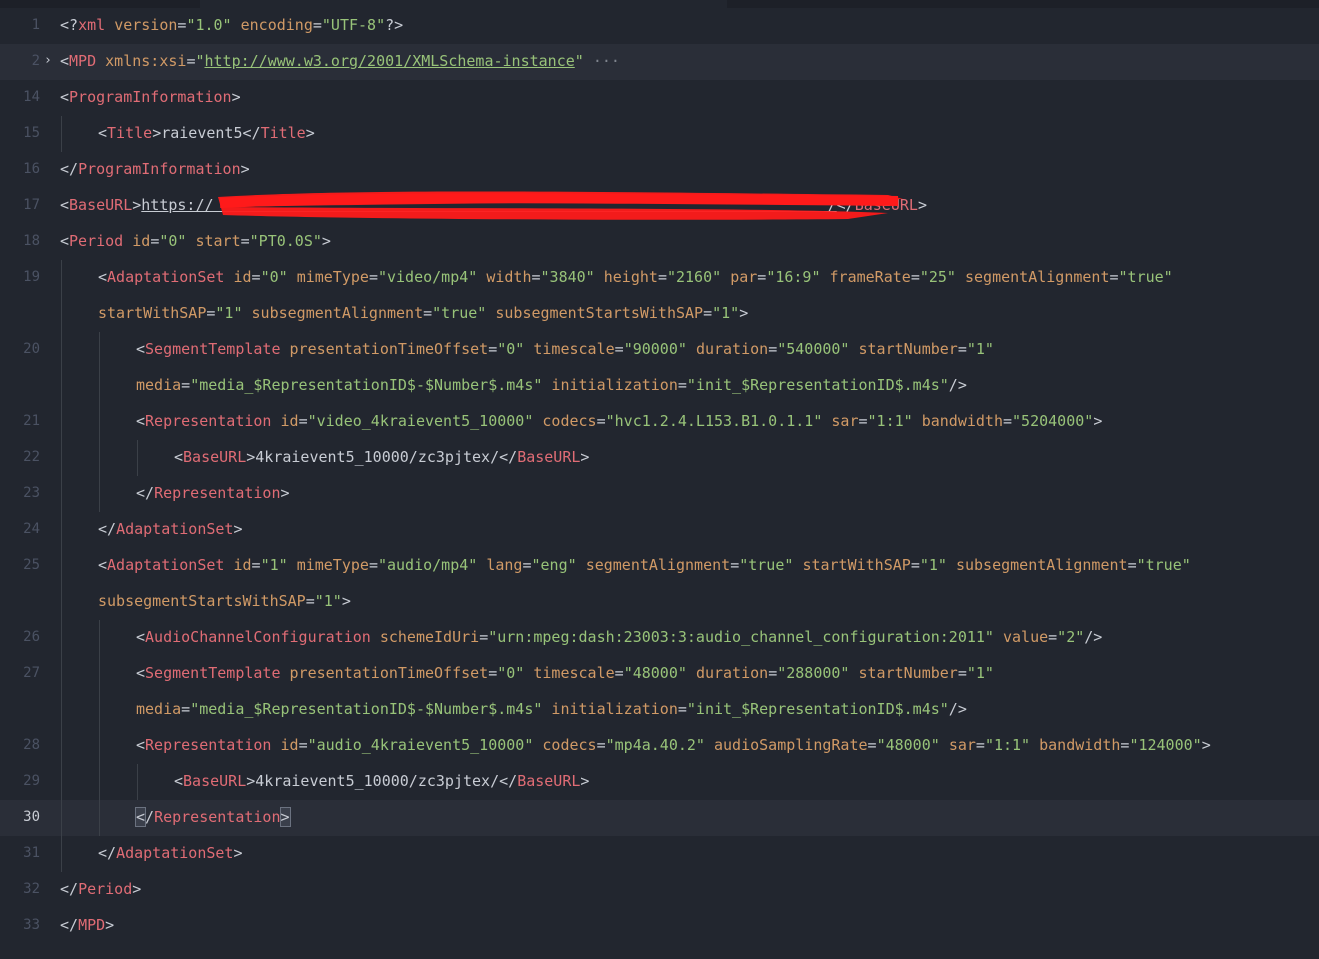 The width and height of the screenshot is (1319, 959). Describe the element at coordinates (150, 817) in the screenshot. I see `token-punc: /` at that location.